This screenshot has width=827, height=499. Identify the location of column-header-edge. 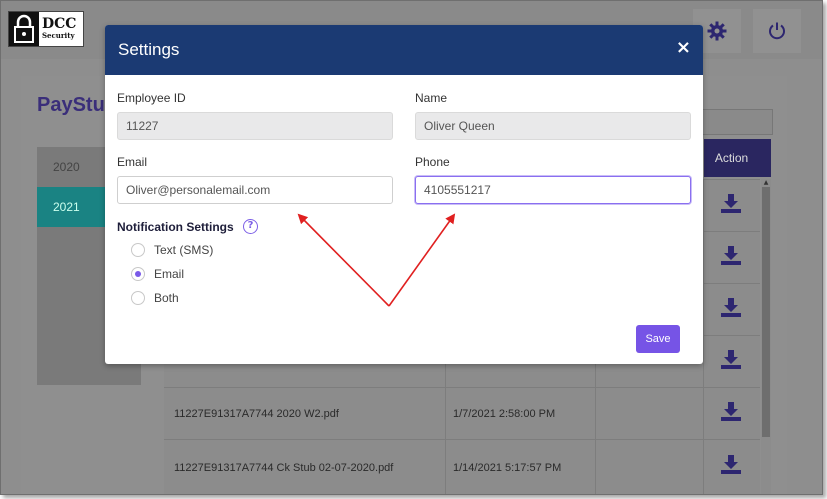
(765, 158).